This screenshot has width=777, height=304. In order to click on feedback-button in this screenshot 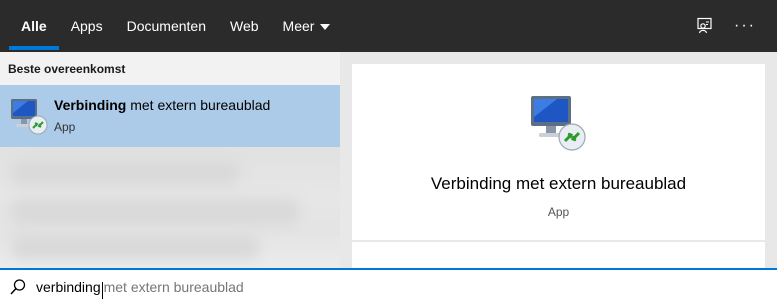, I will do `click(705, 26)`.